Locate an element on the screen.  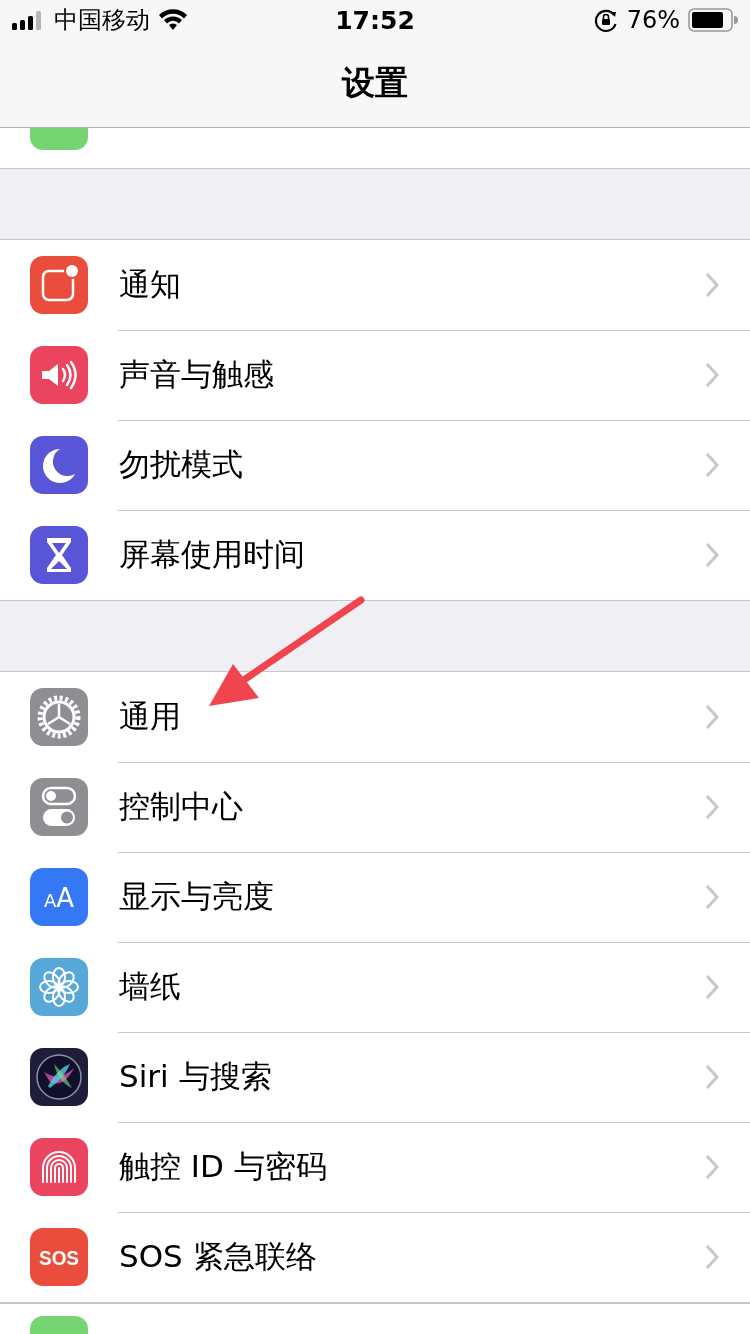
settings-row: 声音与触感 is located at coordinates (375, 375).